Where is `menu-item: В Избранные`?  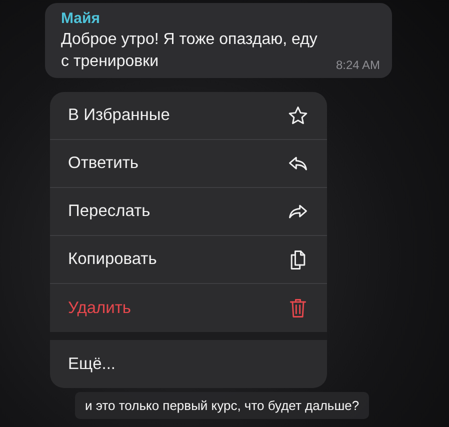
menu-item: В Избранные is located at coordinates (188, 116).